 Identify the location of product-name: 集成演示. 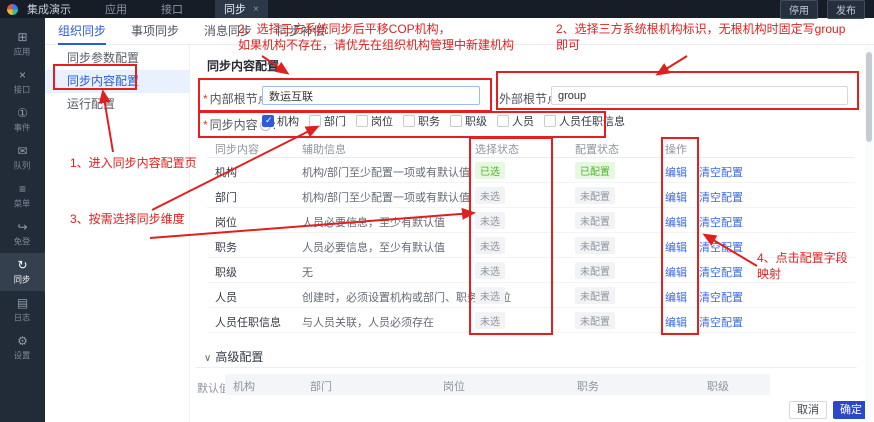
(49, 10).